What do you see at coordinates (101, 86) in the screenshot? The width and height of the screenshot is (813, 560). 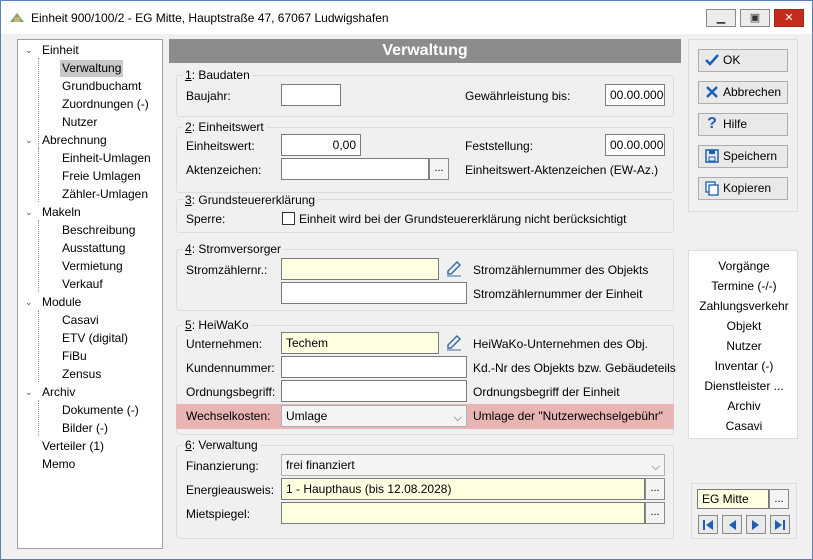 I see `tree-item-grundbuchamt: Grundbuchamt` at bounding box center [101, 86].